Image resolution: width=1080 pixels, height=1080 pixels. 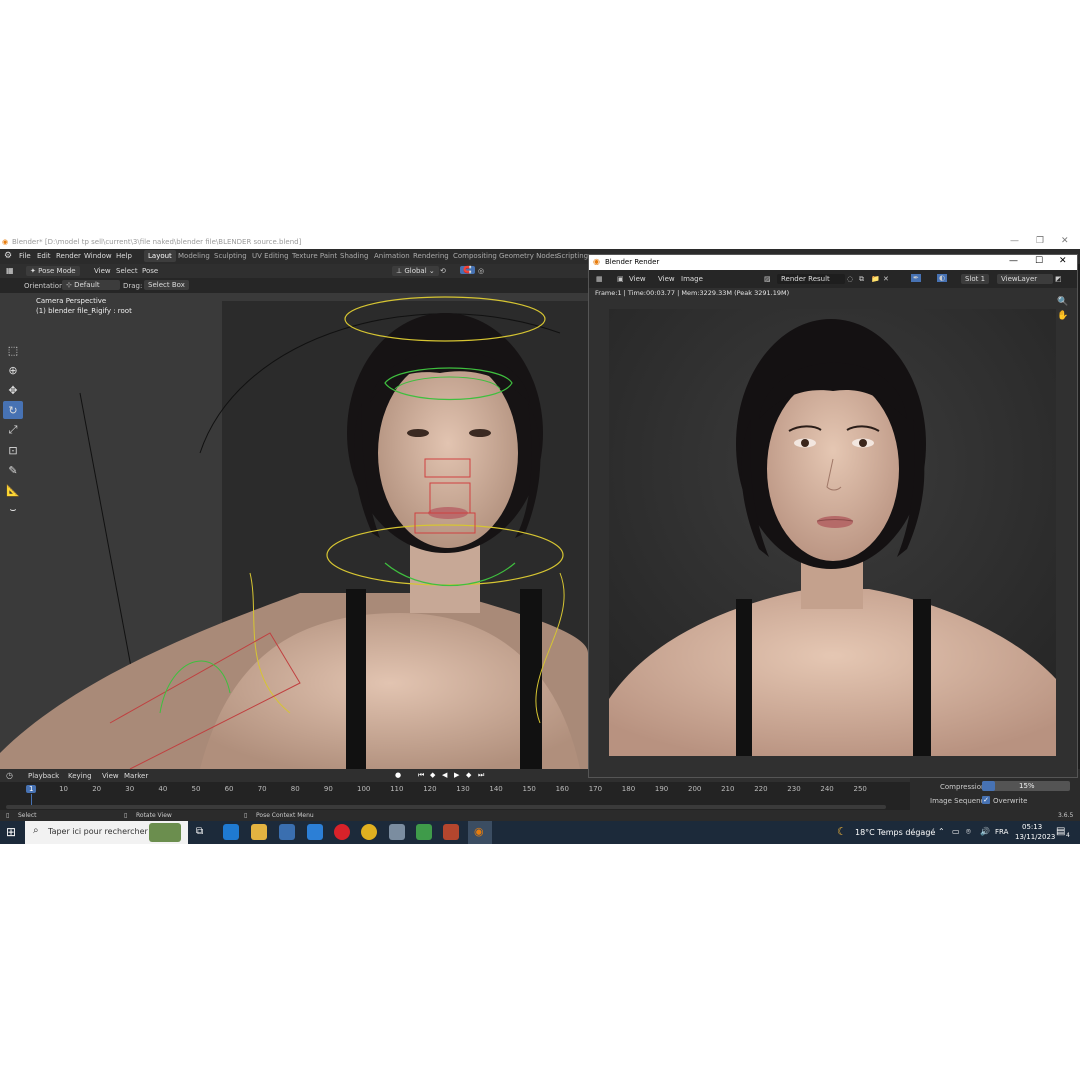 I want to click on record-icon: ●, so click(x=398, y=775).